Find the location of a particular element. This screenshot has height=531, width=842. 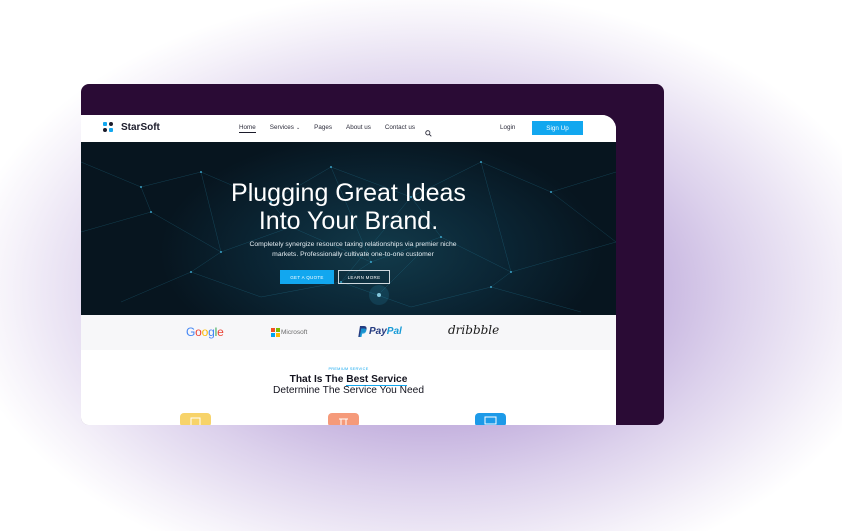

get-quote-button: GET A QUOTE is located at coordinates (307, 277).